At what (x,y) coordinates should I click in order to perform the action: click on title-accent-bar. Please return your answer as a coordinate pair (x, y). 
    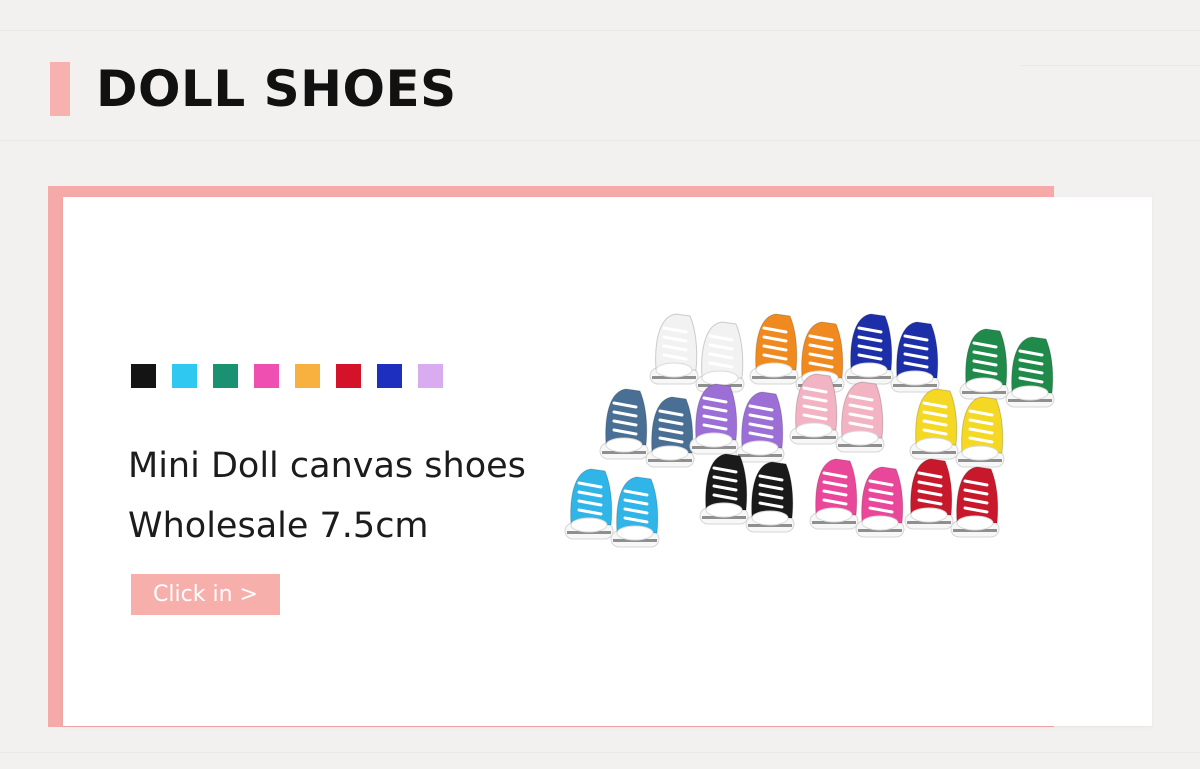
    Looking at the image, I should click on (60, 89).